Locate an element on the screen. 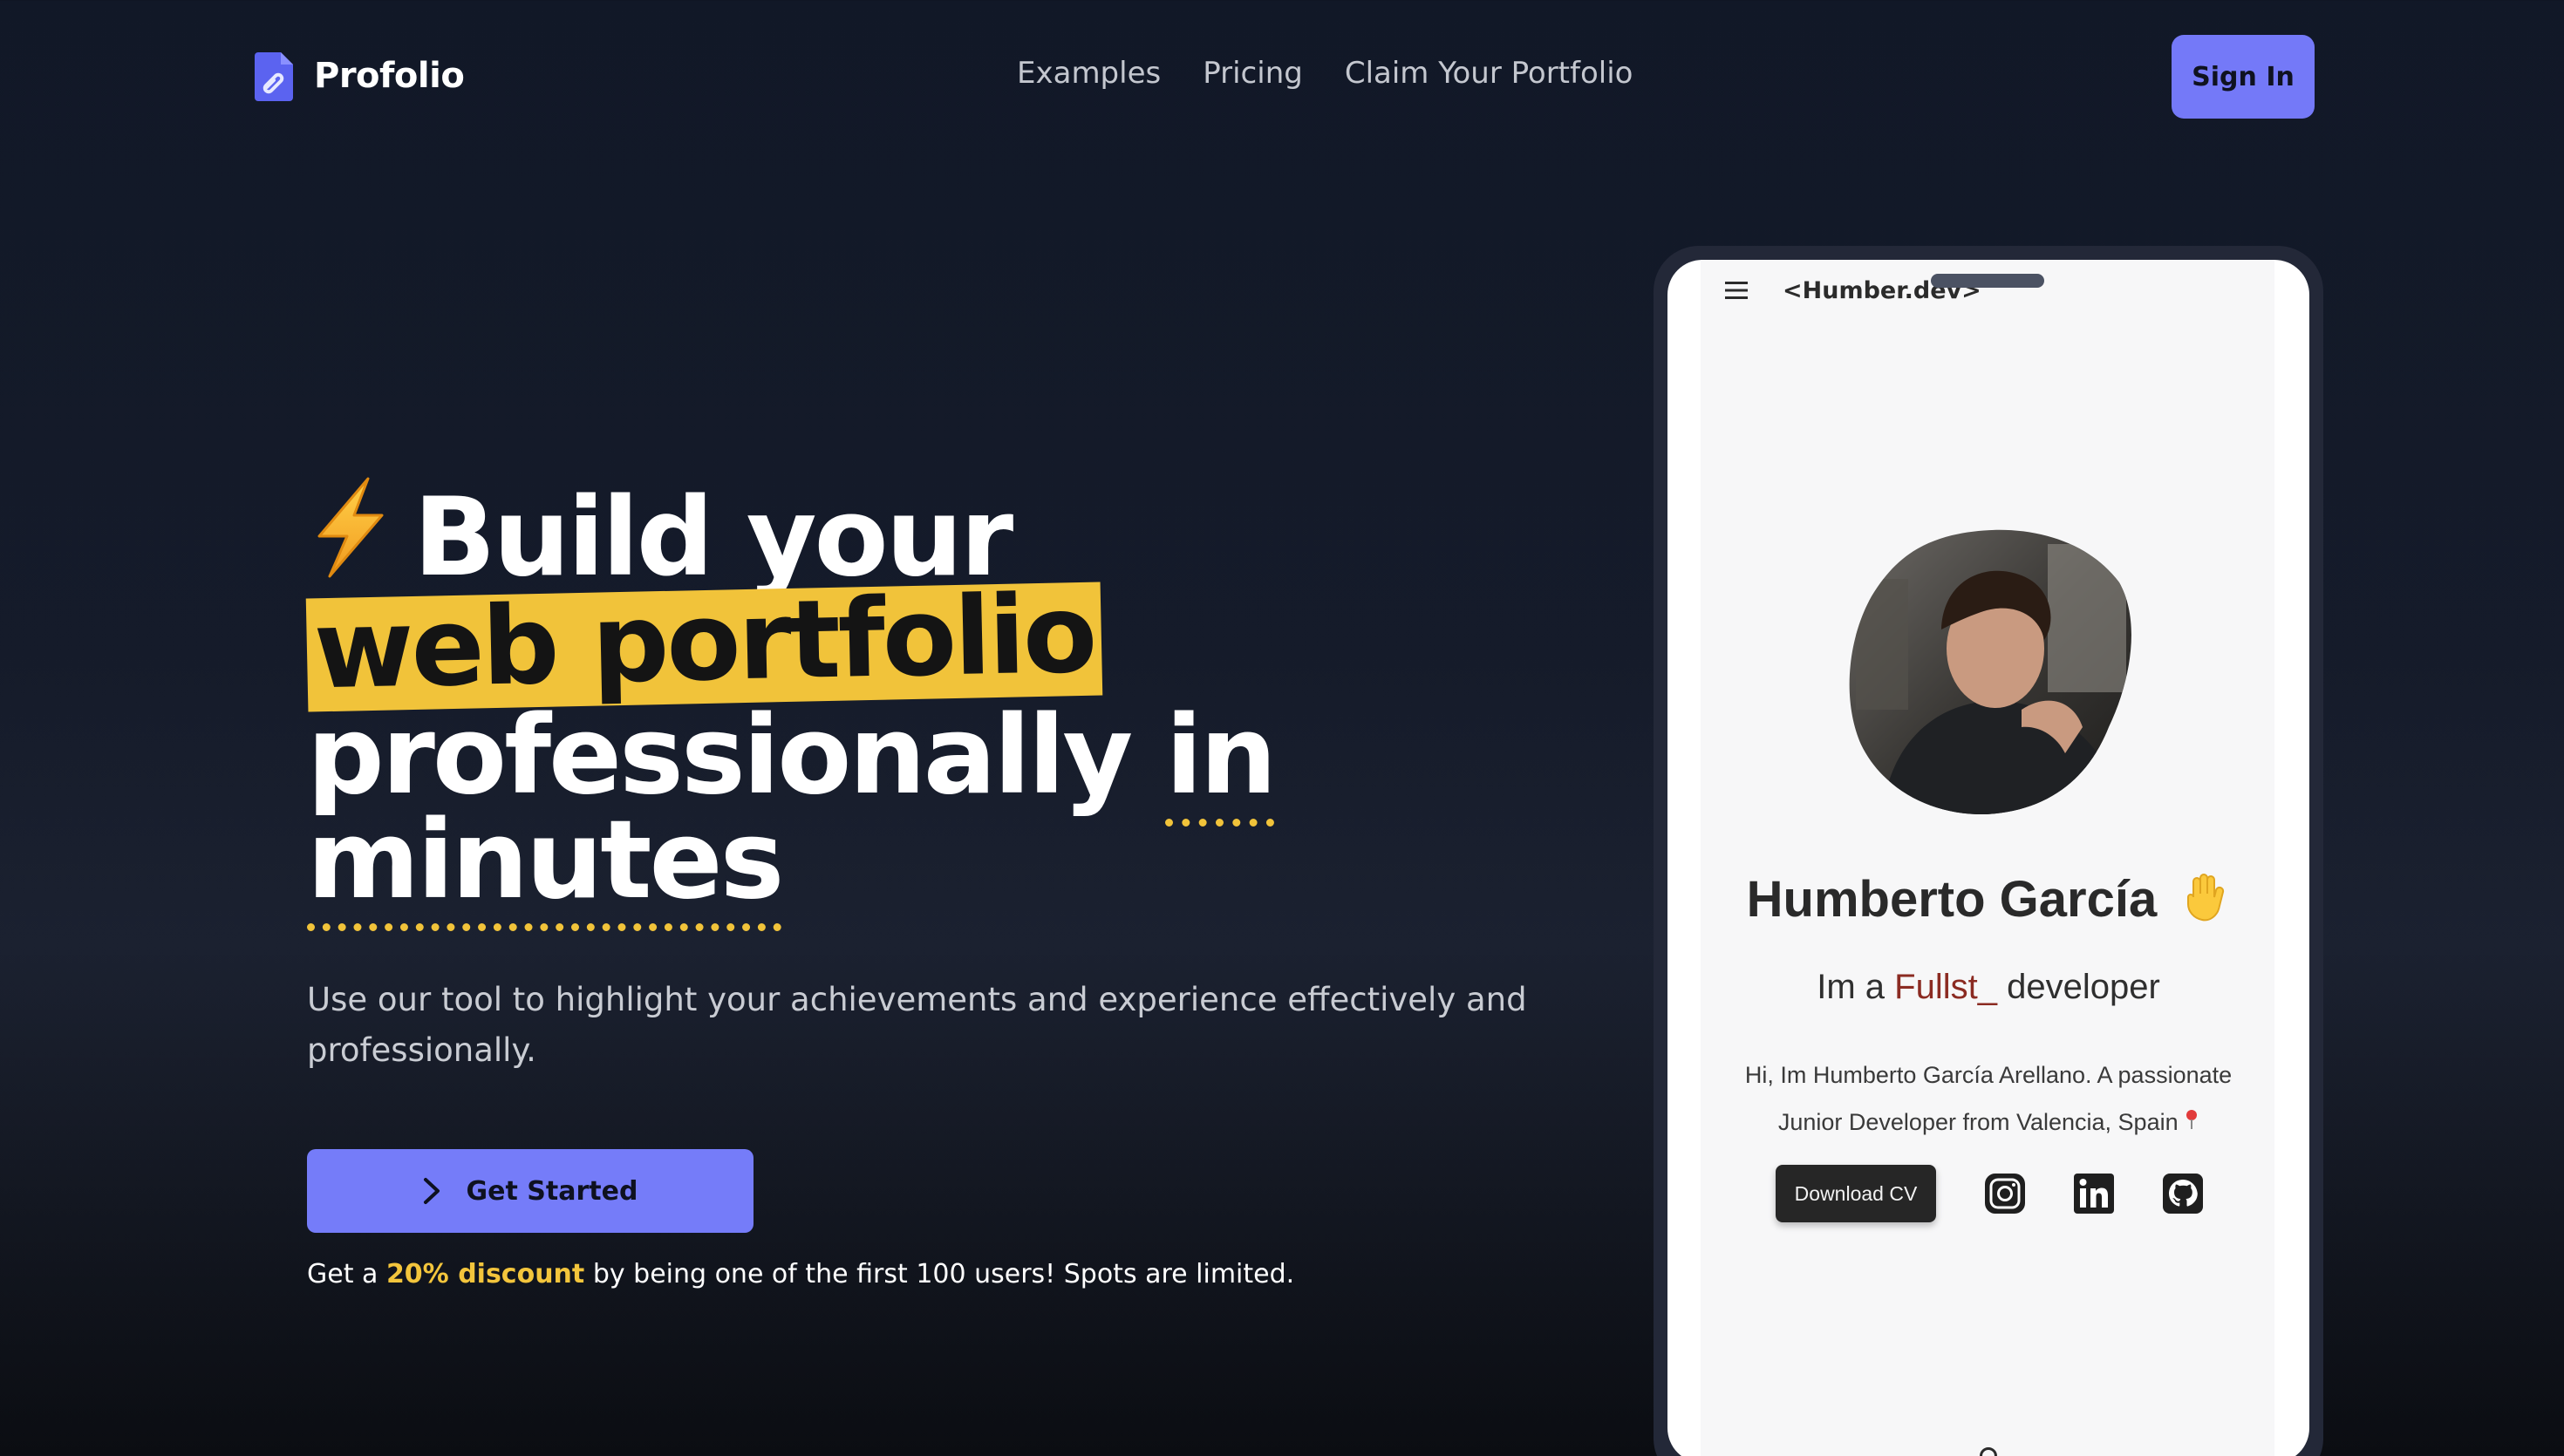  sign-in-button: Sign In is located at coordinates (2243, 77).